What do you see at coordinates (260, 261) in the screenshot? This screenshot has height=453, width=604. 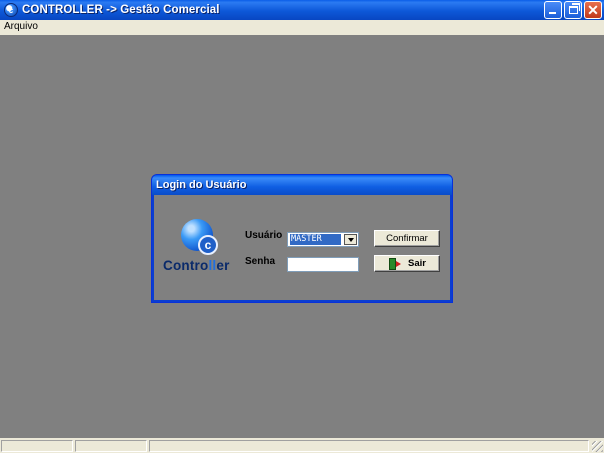 I see `password-label: Senha` at bounding box center [260, 261].